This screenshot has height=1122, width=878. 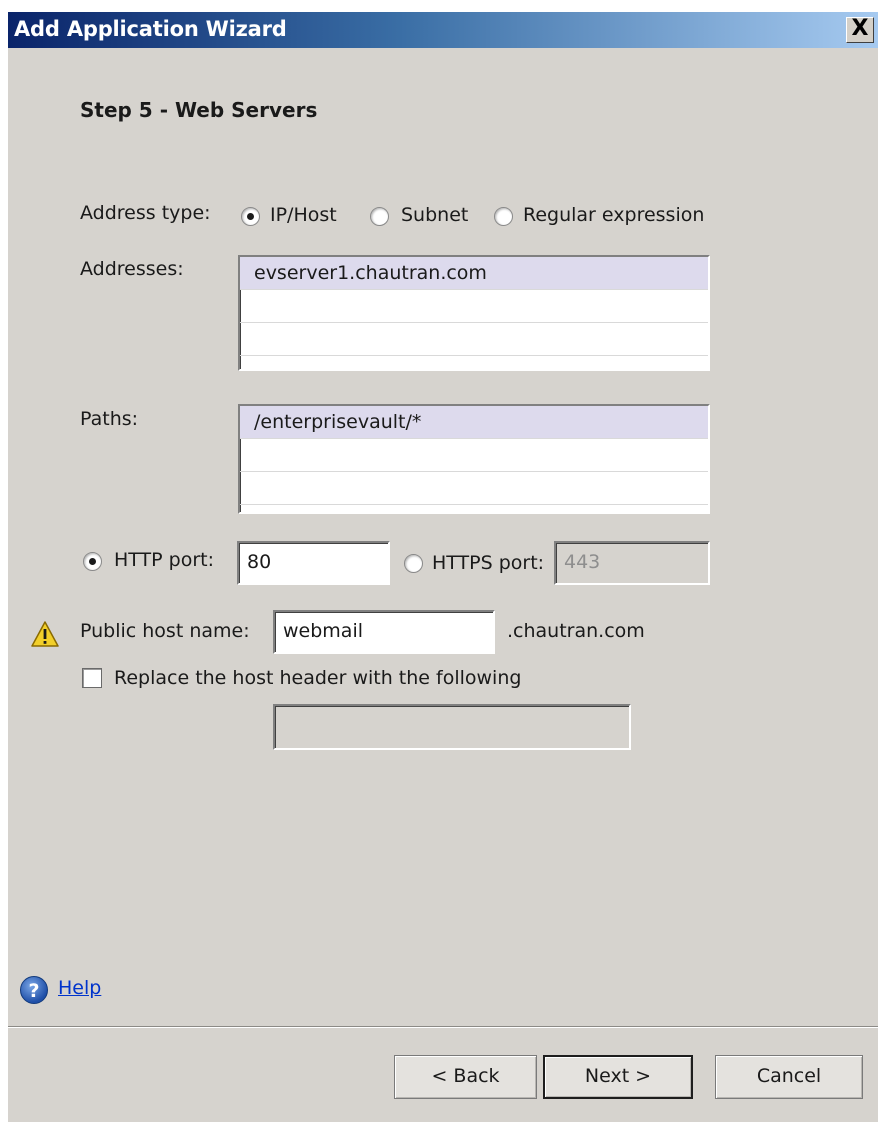 What do you see at coordinates (379, 216) in the screenshot?
I see `radio-subnet` at bounding box center [379, 216].